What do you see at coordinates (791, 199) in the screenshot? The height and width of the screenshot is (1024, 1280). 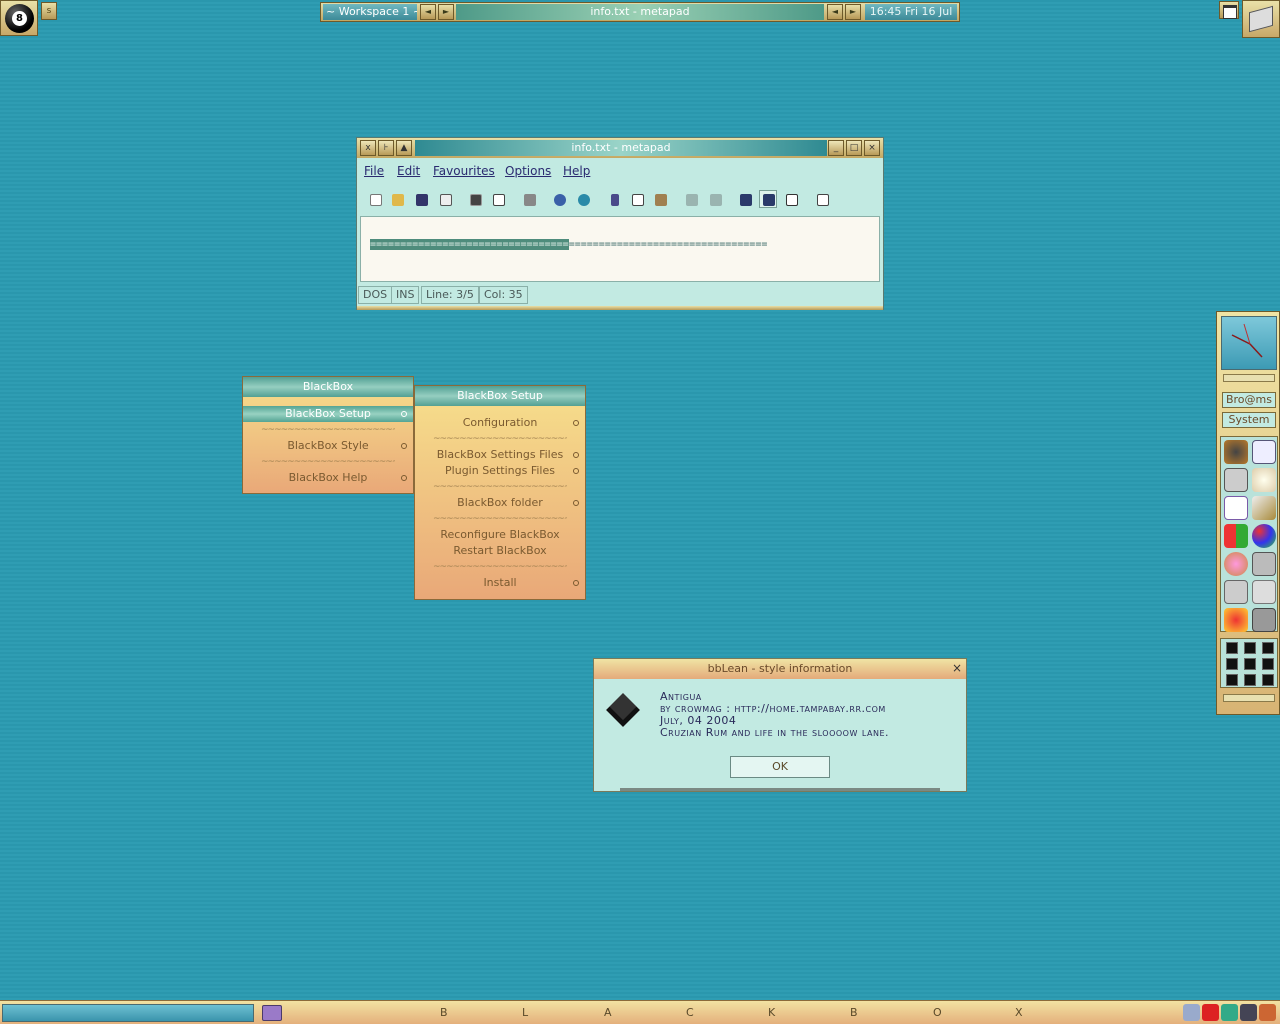 I see `transparent-icon` at bounding box center [791, 199].